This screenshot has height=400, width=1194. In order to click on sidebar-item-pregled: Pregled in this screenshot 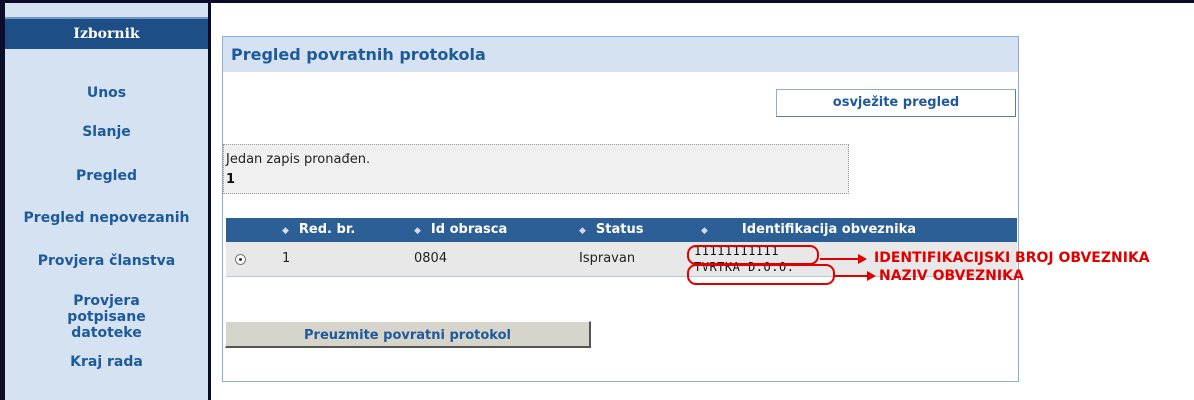, I will do `click(106, 176)`.